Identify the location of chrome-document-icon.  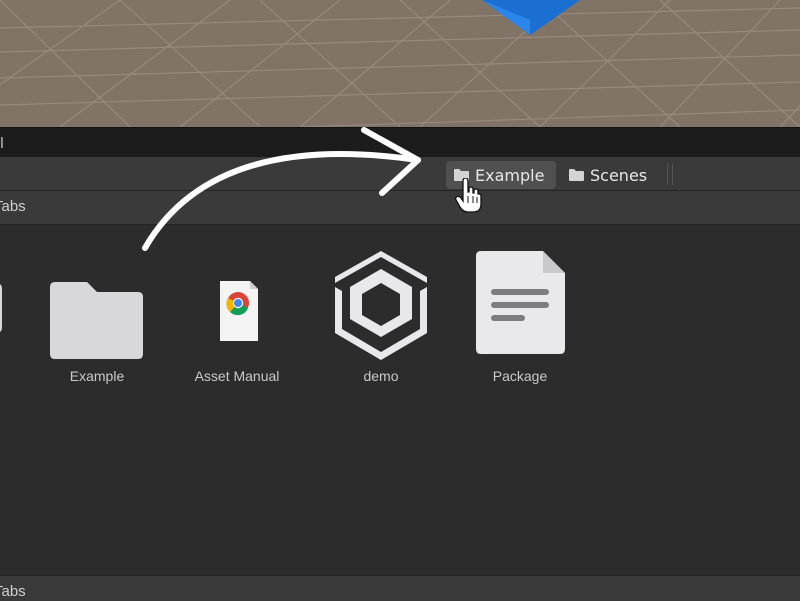
(239, 311).